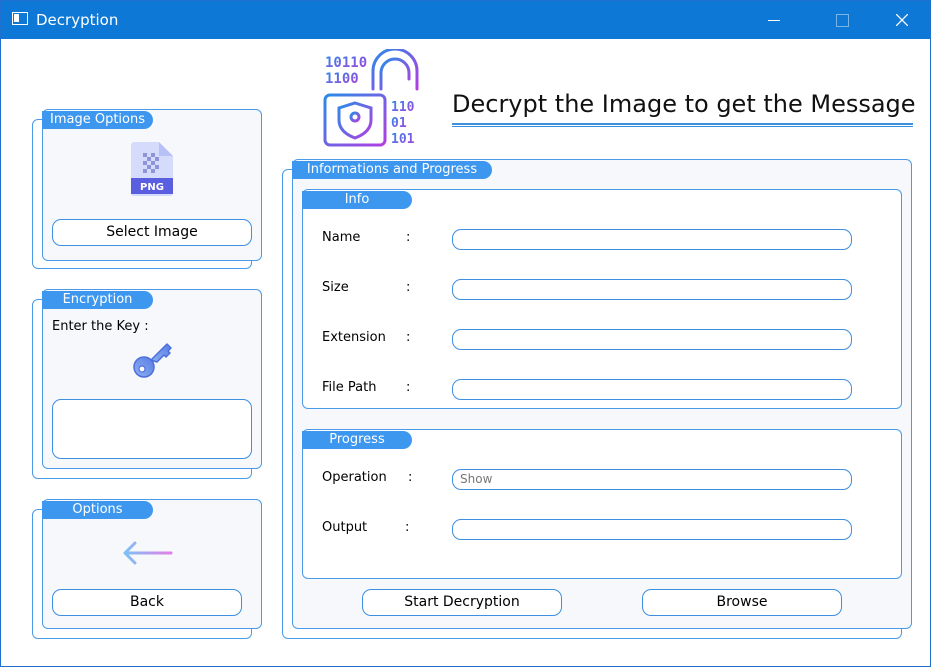 This screenshot has height=667, width=931. Describe the element at coordinates (682, 125) in the screenshot. I see `title-underline` at that location.